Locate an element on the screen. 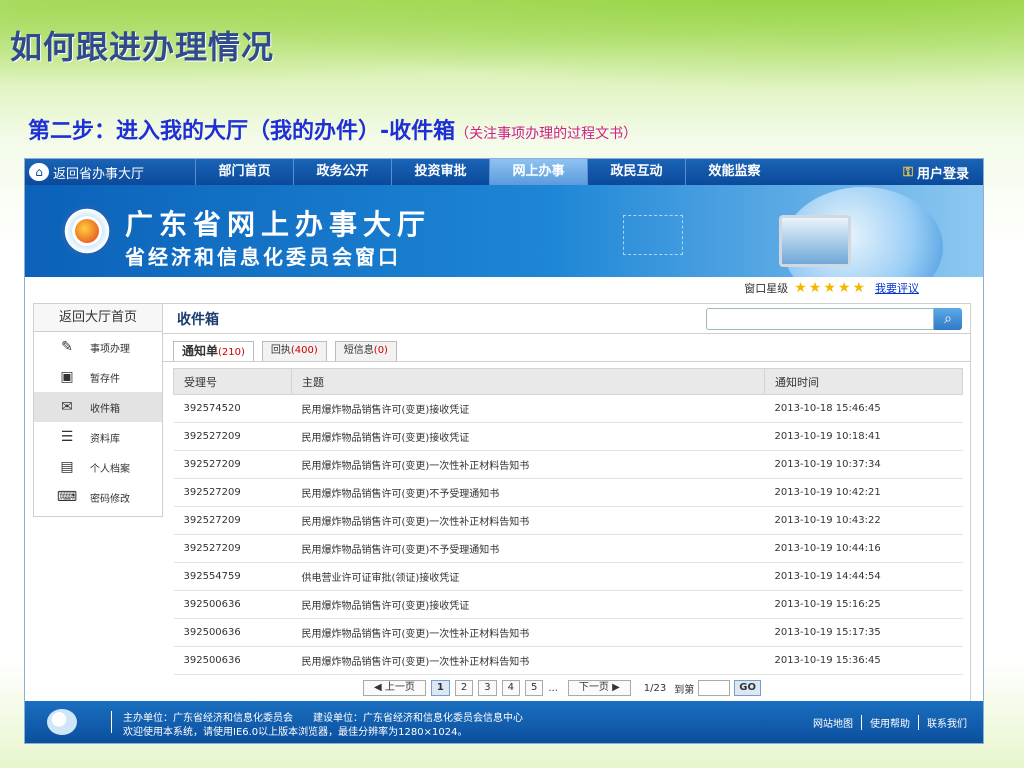  footer-link-sitemap: 网站地图 is located at coordinates (833, 722).